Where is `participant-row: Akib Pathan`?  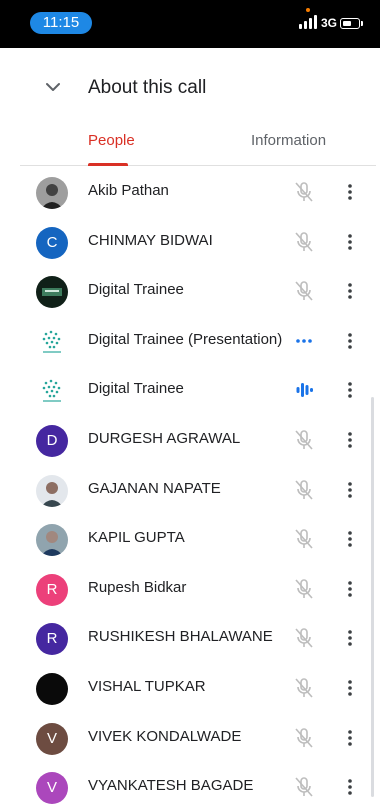
participant-row: Akib Pathan is located at coordinates (198, 192).